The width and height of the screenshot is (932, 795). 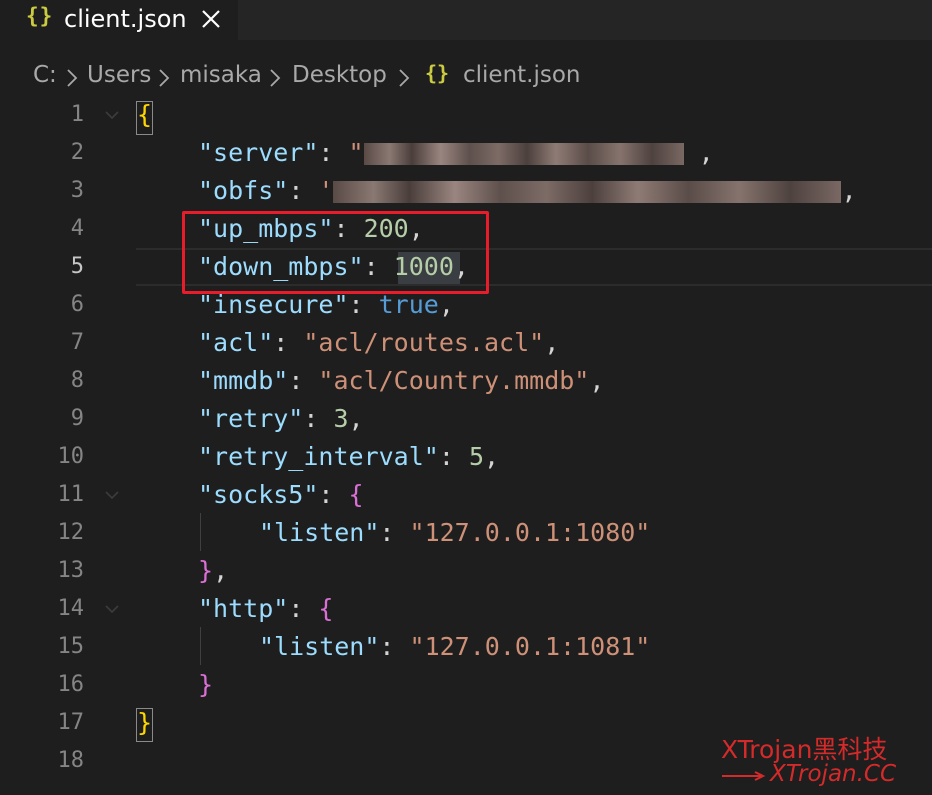 I want to click on line-number: 17, so click(x=71, y=722).